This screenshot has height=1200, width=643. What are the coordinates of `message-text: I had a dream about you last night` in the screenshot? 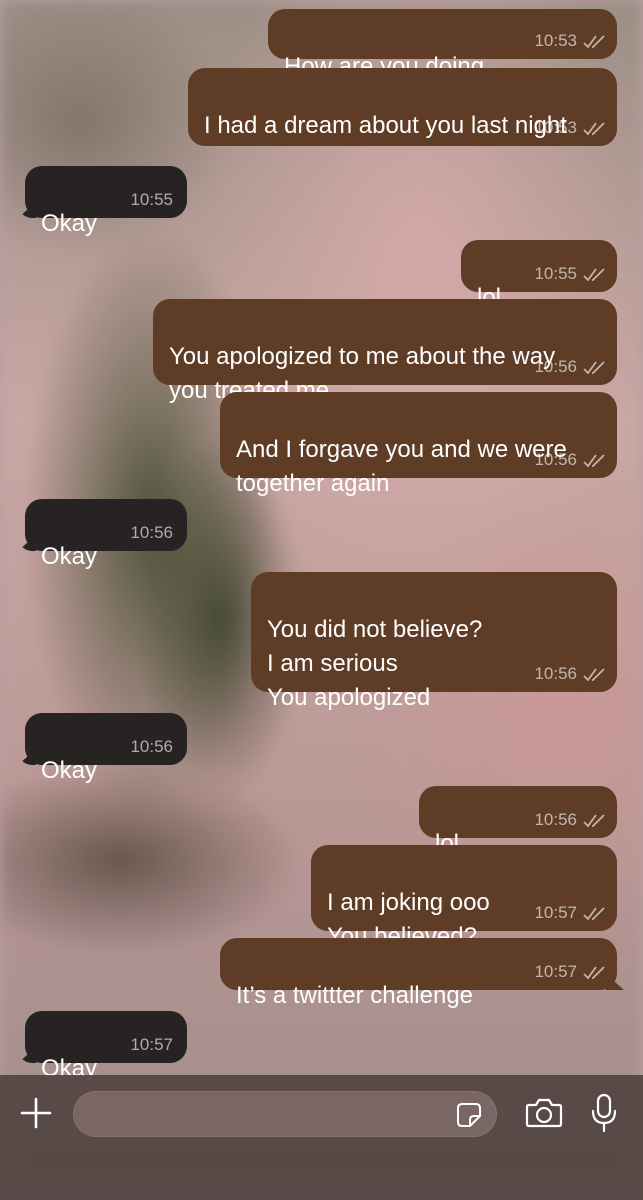 It's located at (385, 125).